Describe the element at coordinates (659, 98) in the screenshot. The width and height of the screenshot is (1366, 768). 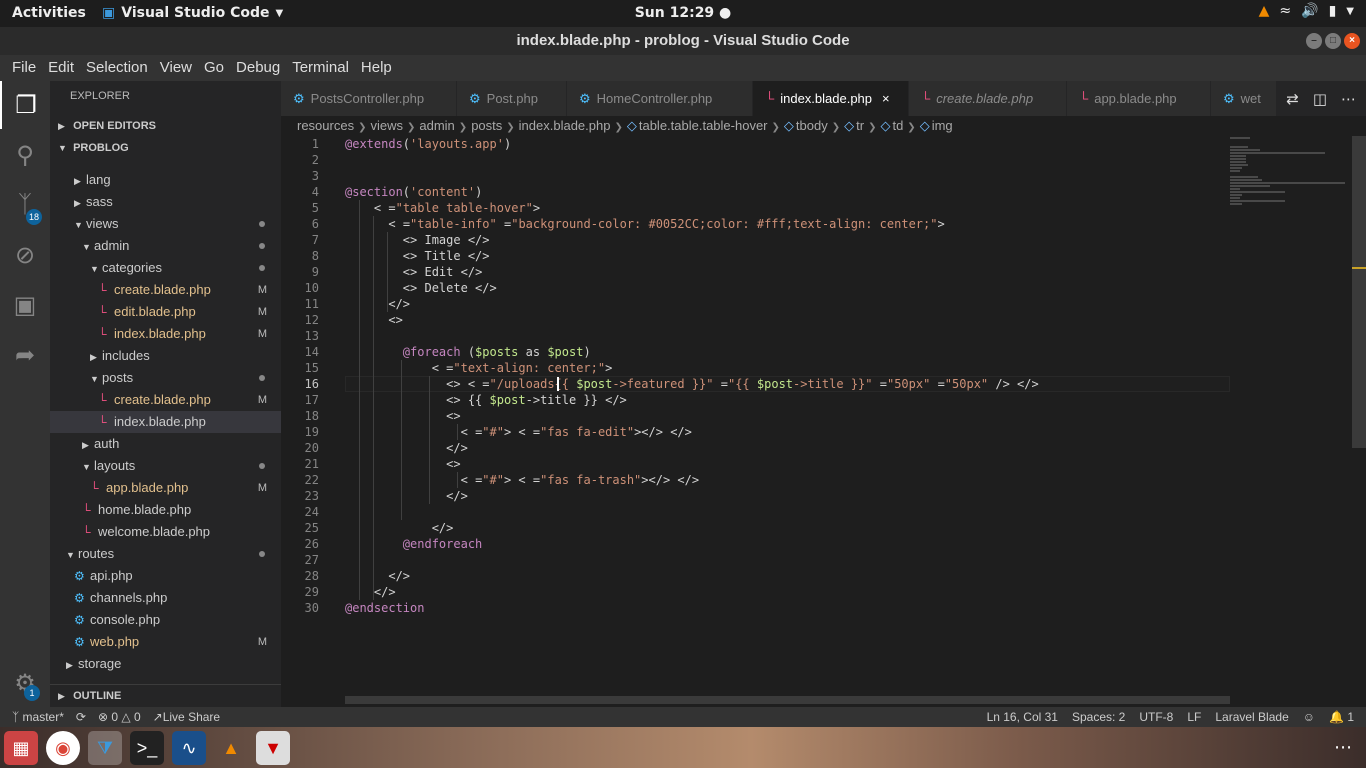
I see `tab-HomeController-php: ⚙ HomeController.php` at that location.